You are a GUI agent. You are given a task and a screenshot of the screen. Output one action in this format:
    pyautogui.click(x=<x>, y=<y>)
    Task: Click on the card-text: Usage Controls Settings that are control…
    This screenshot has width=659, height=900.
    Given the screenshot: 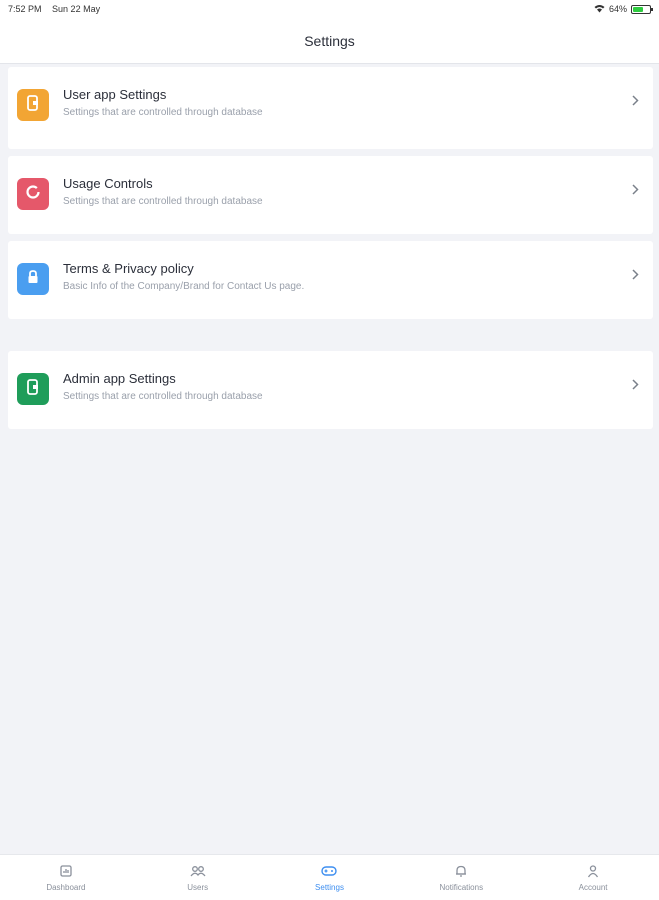 What is the action you would take?
    pyautogui.click(x=163, y=191)
    